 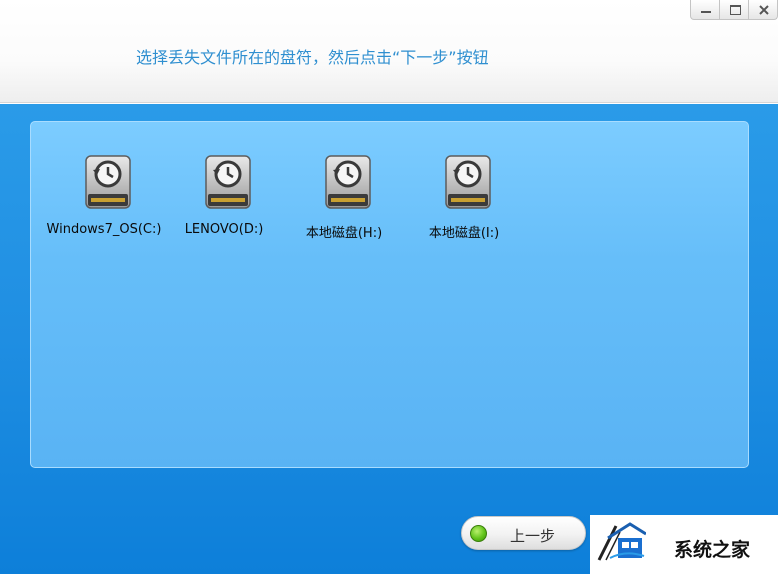 I want to click on minimize-icon, so click(x=705, y=9).